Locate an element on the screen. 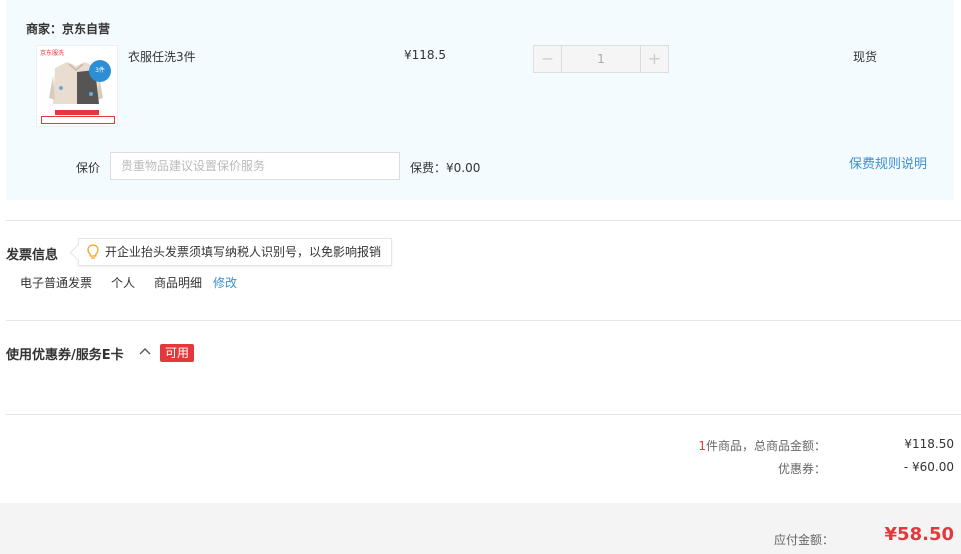 Image resolution: width=961 pixels, height=554 pixels. insurance-rules-link: 保费规则说明 is located at coordinates (888, 162).